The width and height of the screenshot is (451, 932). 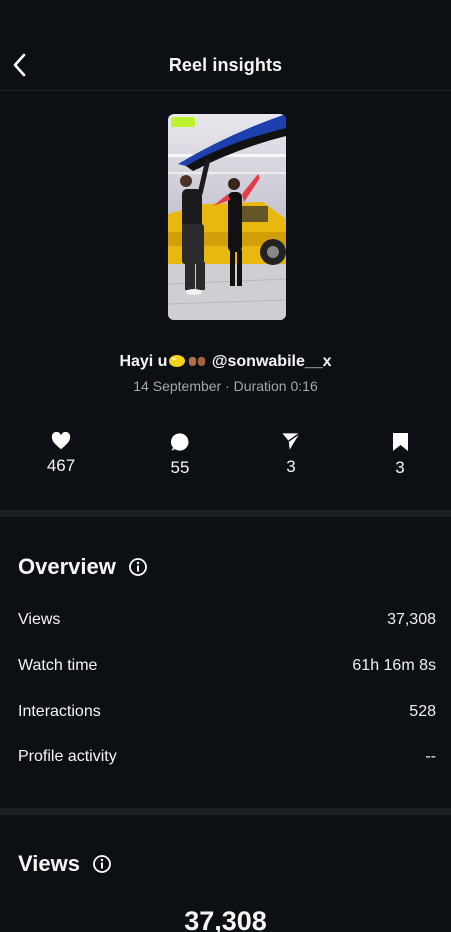 What do you see at coordinates (394, 665) in the screenshot?
I see `row-value: 61h 16m 8s` at bounding box center [394, 665].